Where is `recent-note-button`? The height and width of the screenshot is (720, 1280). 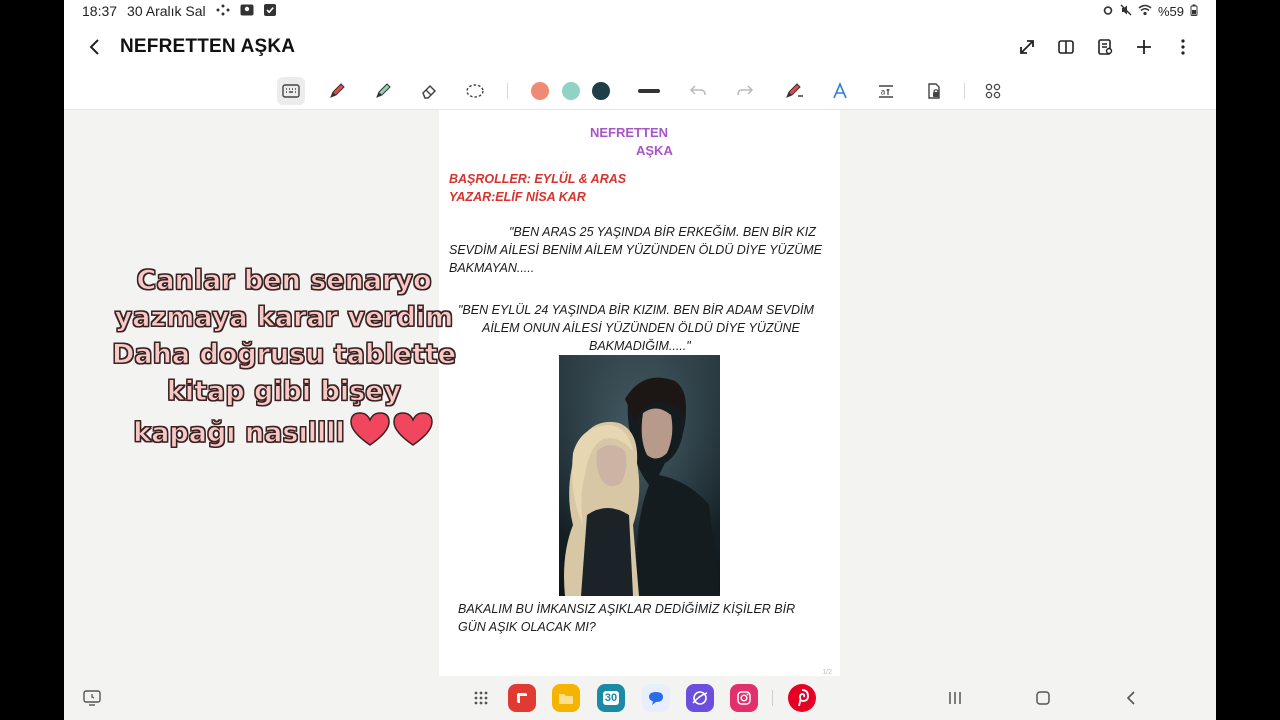 recent-note-button is located at coordinates (92, 698).